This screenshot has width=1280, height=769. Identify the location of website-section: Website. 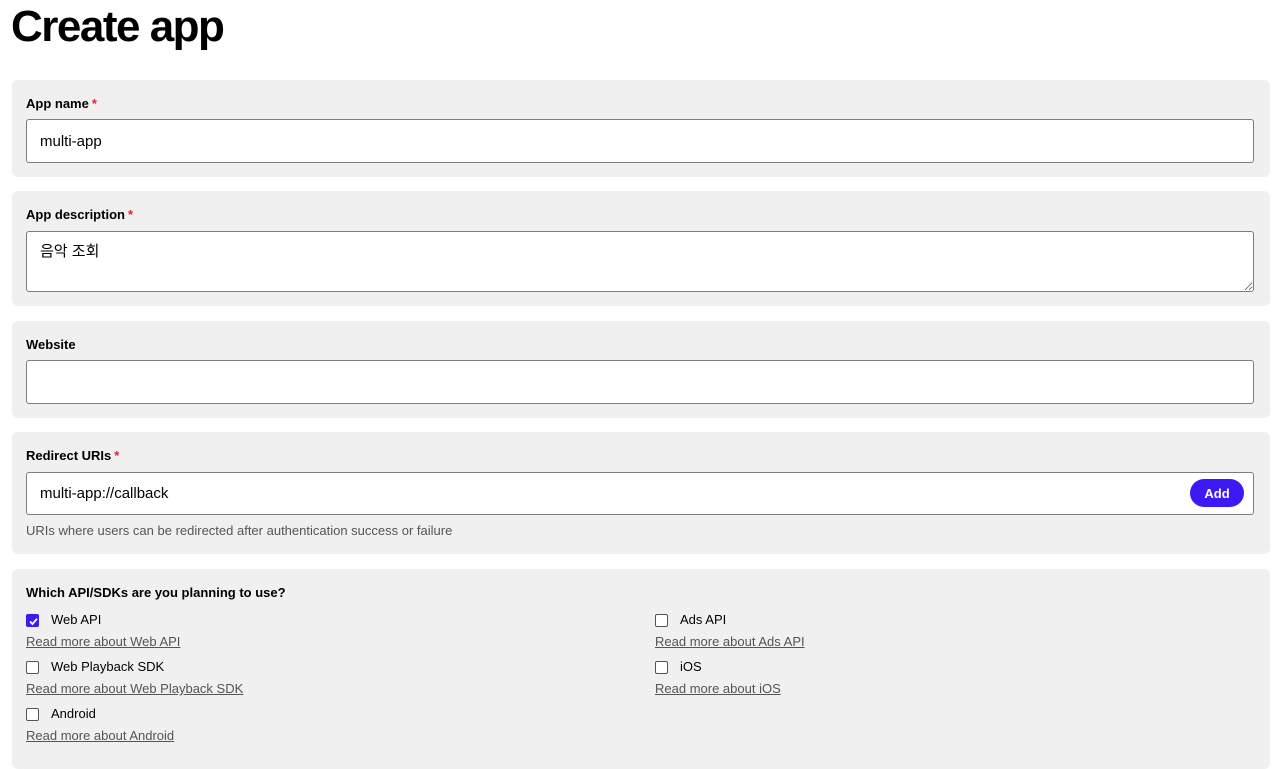
(641, 369).